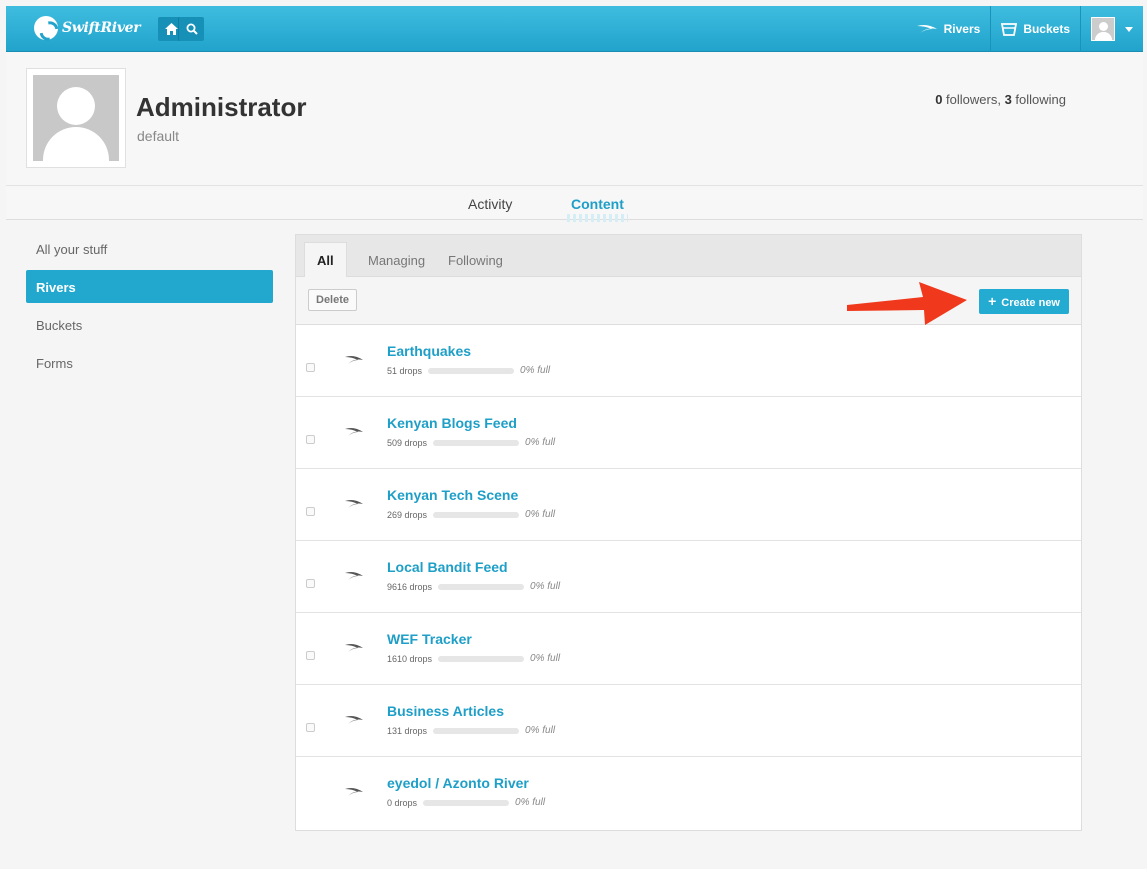  I want to click on annotation-arrow-icon, so click(907, 303).